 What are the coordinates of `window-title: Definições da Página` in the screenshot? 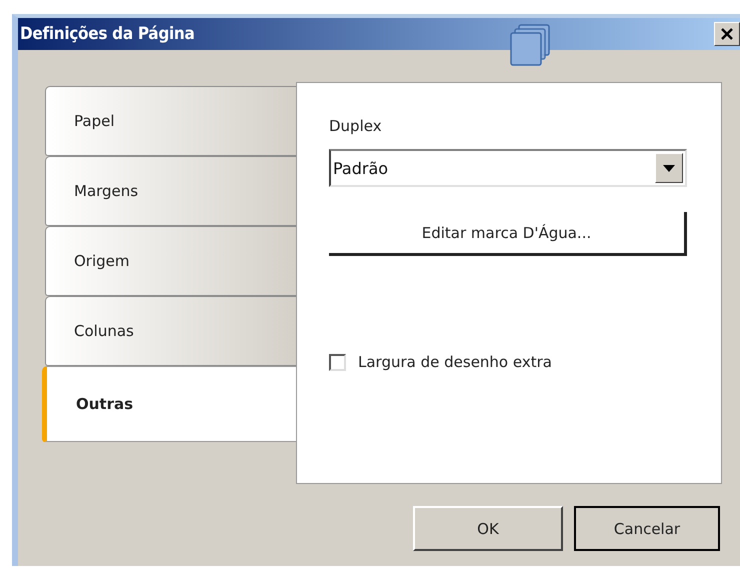 It's located at (108, 34).